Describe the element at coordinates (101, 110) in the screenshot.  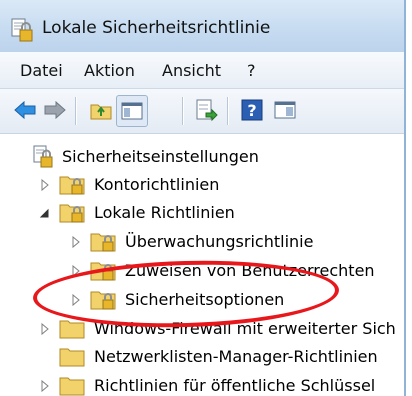
I see `up-folder-icon` at that location.